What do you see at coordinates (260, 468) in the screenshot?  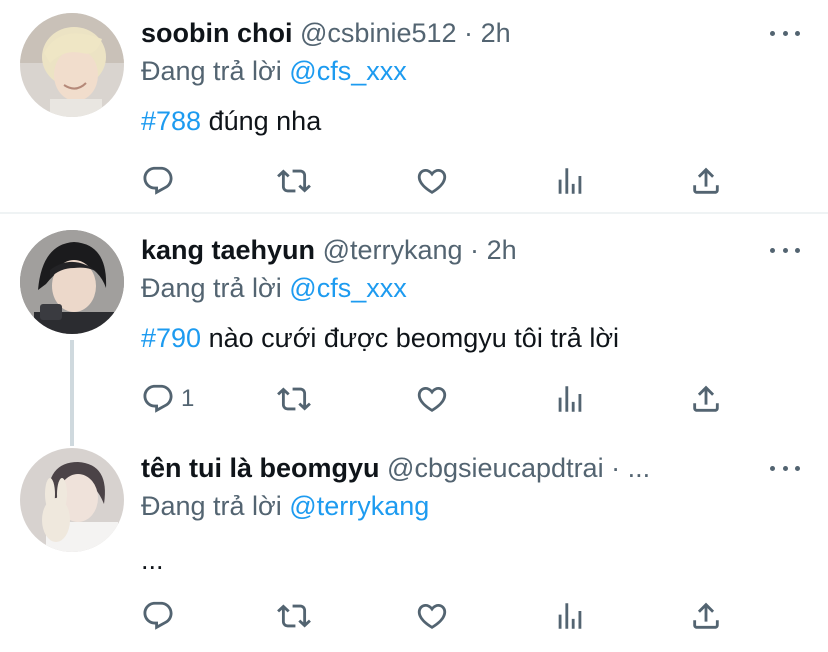 I see `display-name: tên tui là beomgyu` at bounding box center [260, 468].